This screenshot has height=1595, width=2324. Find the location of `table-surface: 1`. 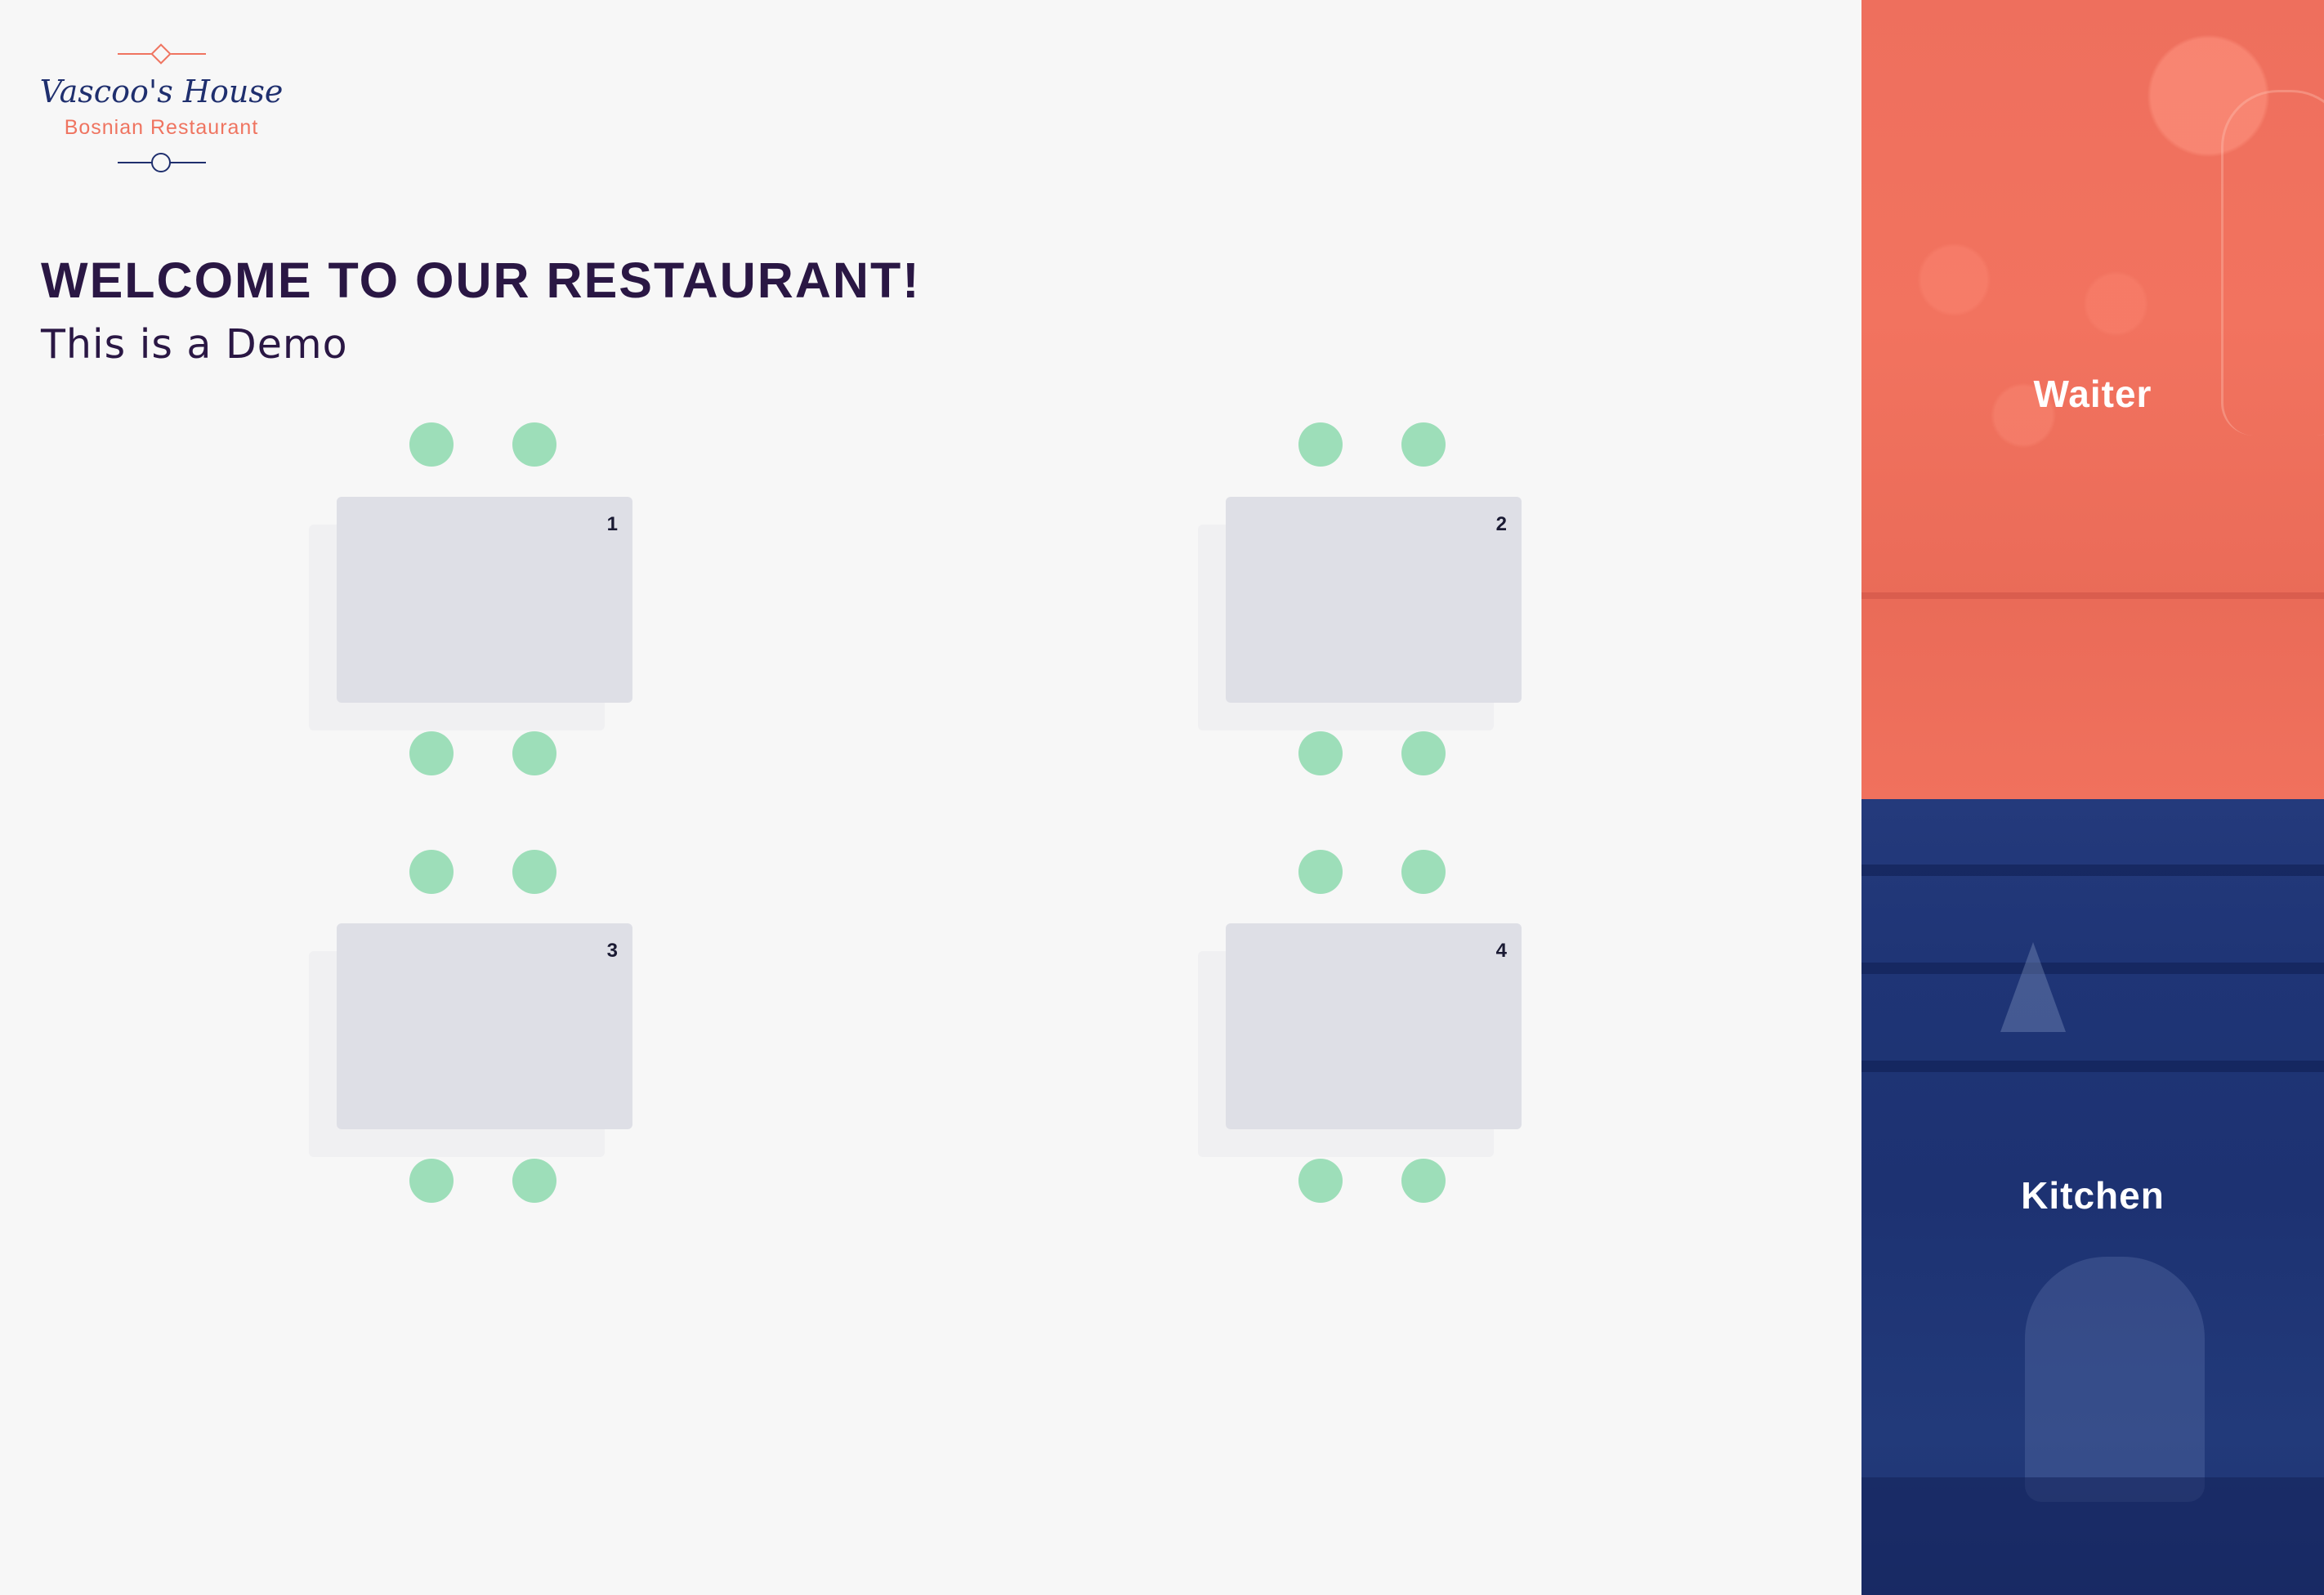

table-surface: 1 is located at coordinates (484, 600).